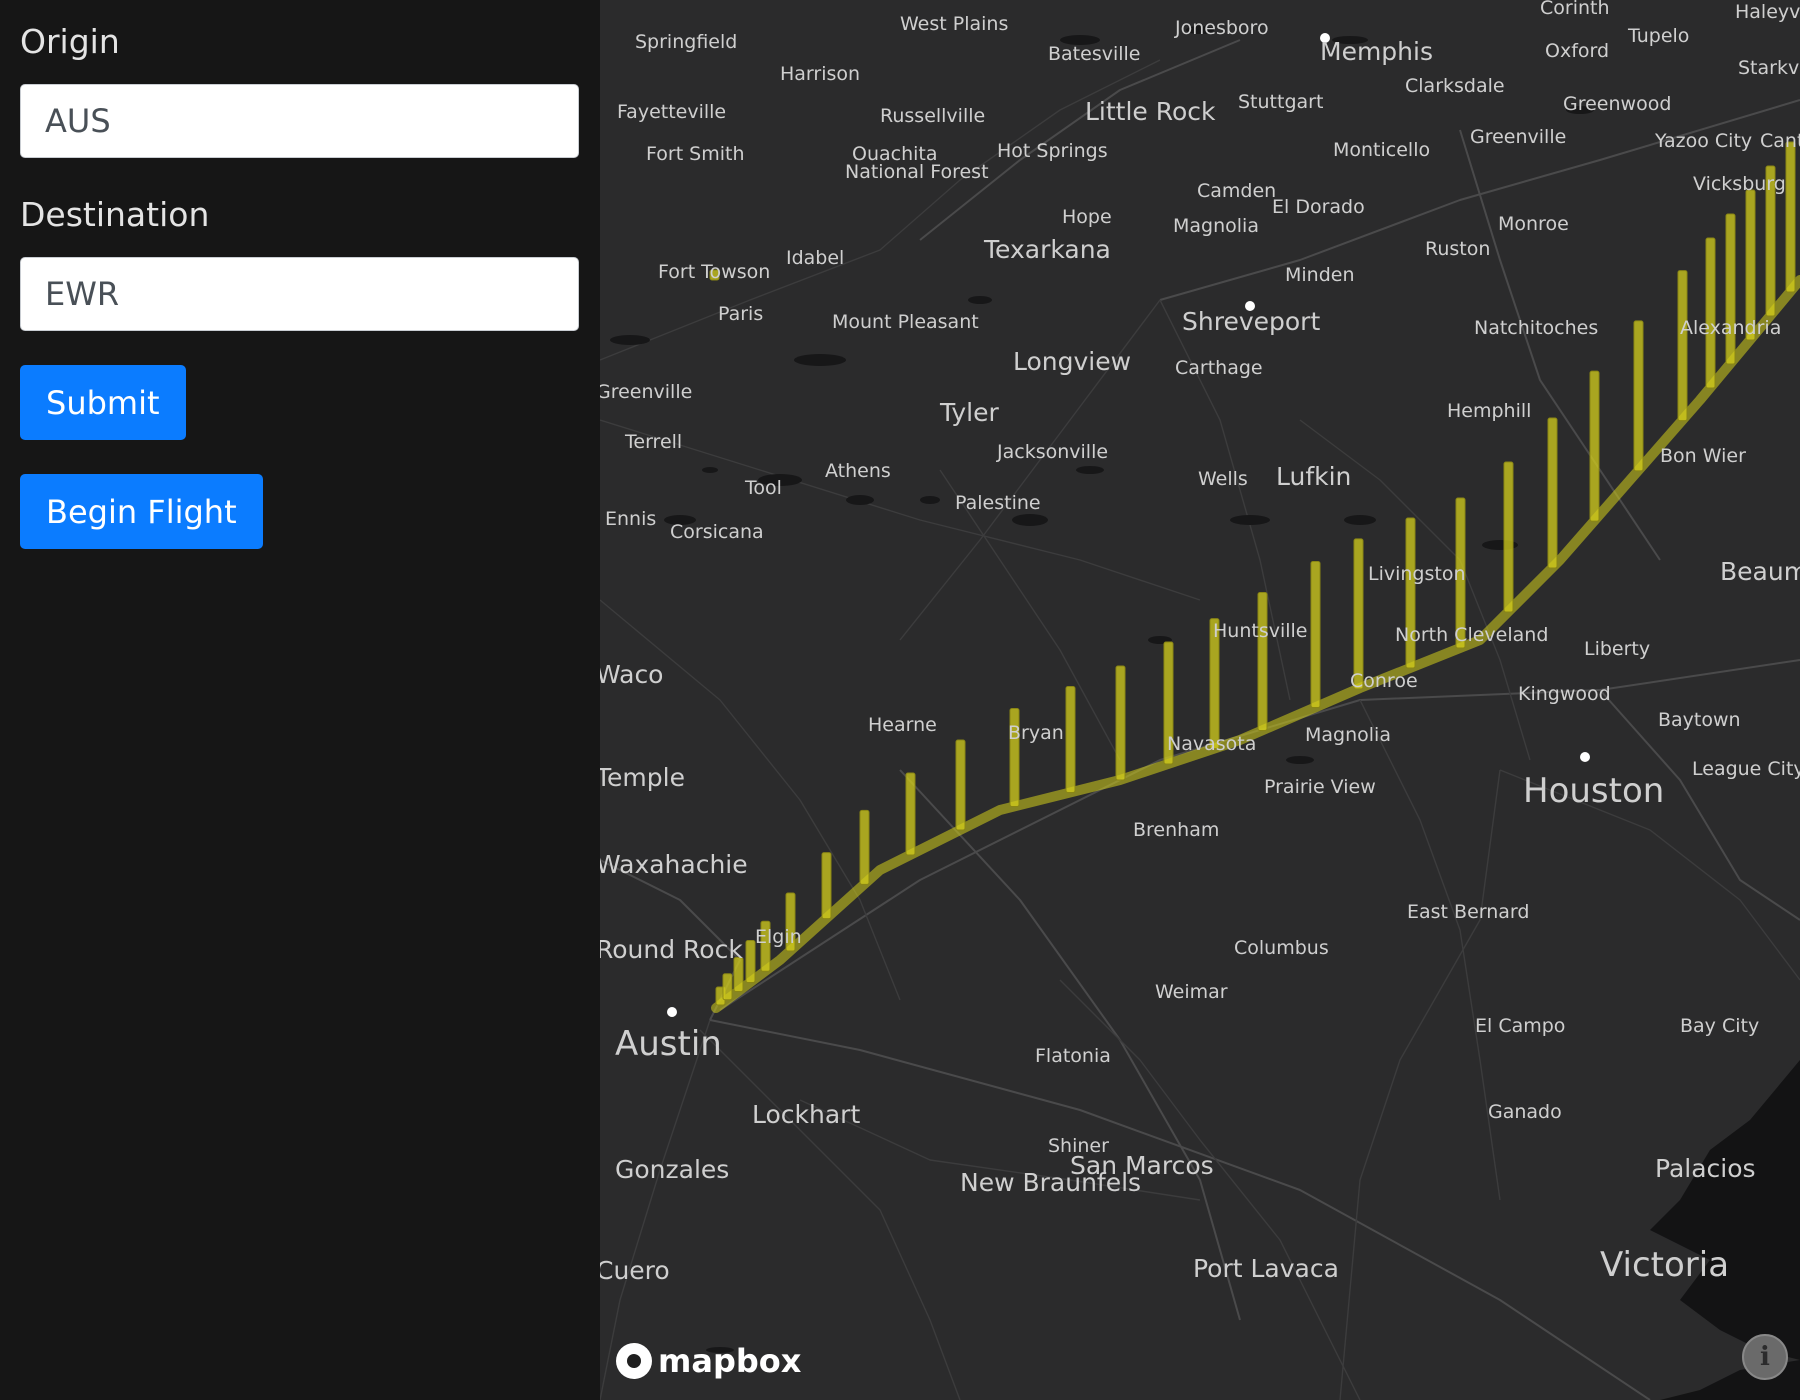 The image size is (1800, 1400). What do you see at coordinates (1216, 226) in the screenshot?
I see `city-label: Magnolia` at bounding box center [1216, 226].